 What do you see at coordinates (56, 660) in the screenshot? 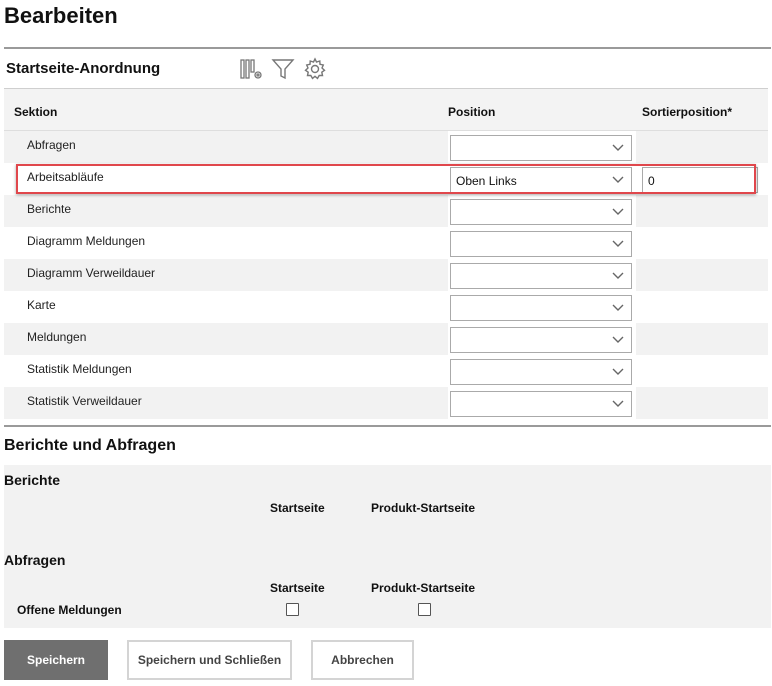
I see `save-button: Speichern` at bounding box center [56, 660].